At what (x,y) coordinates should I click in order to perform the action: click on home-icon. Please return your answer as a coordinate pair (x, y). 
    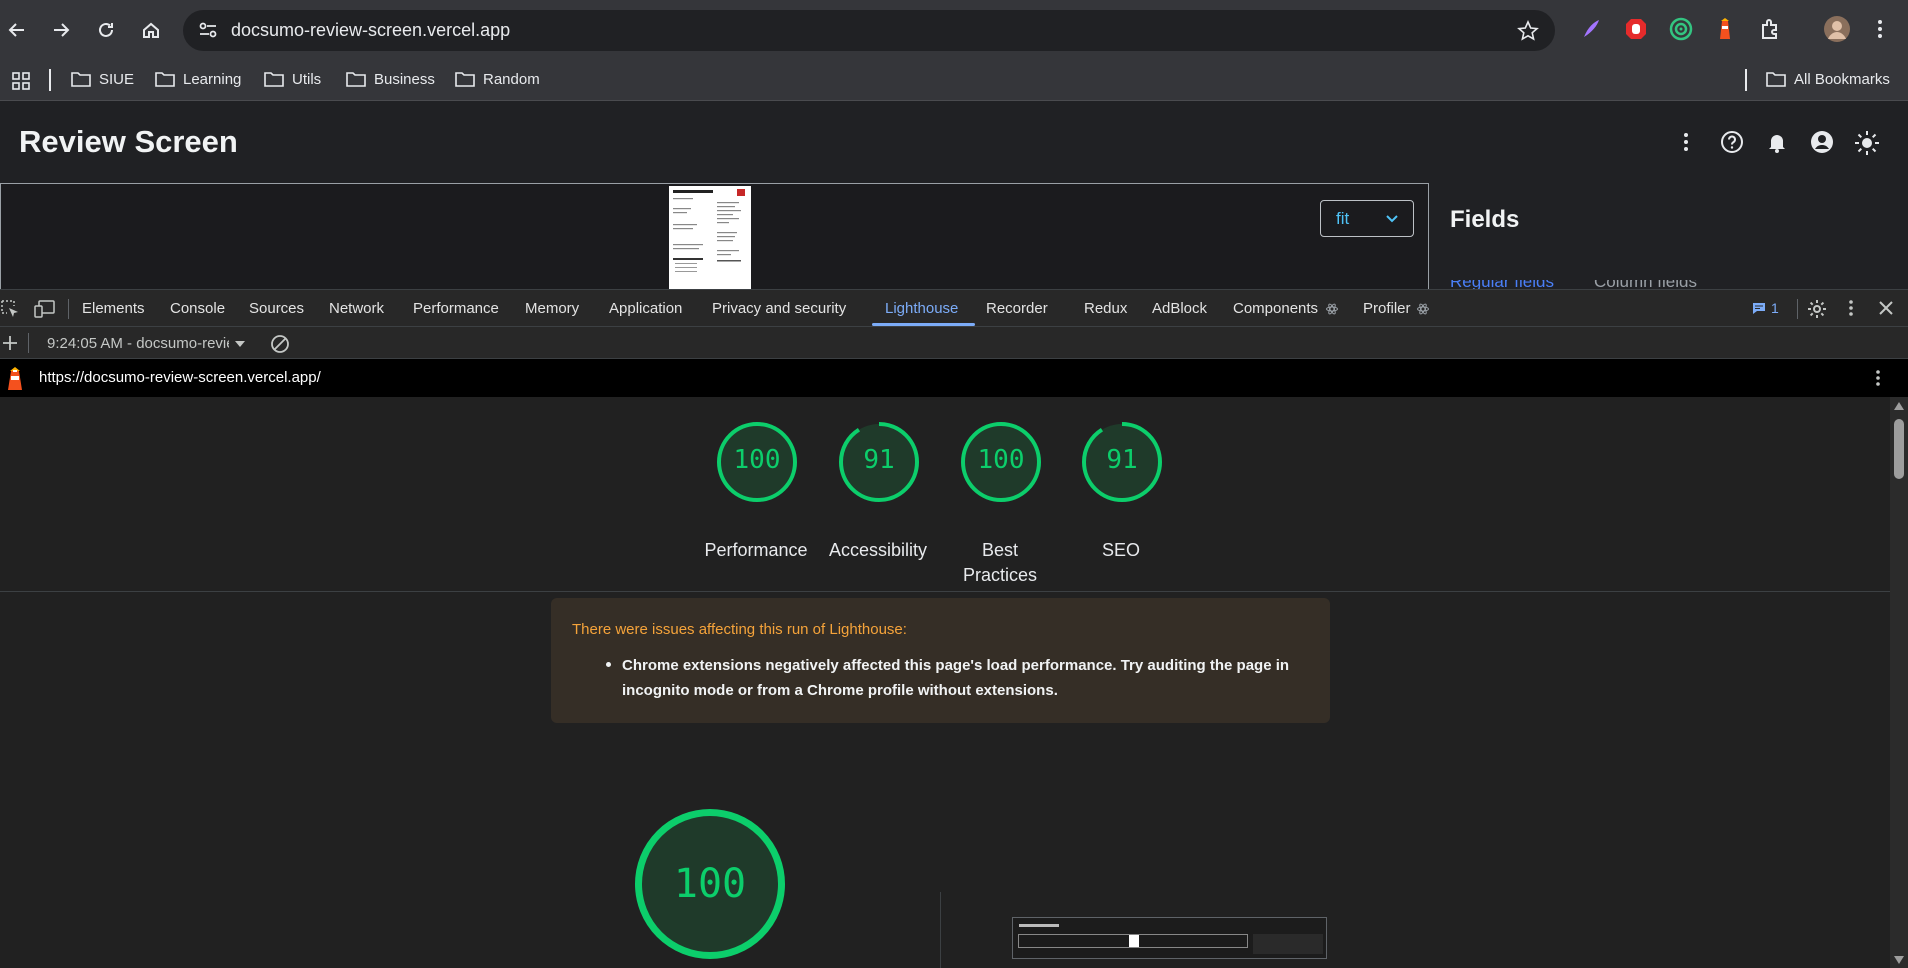
    Looking at the image, I should click on (151, 30).